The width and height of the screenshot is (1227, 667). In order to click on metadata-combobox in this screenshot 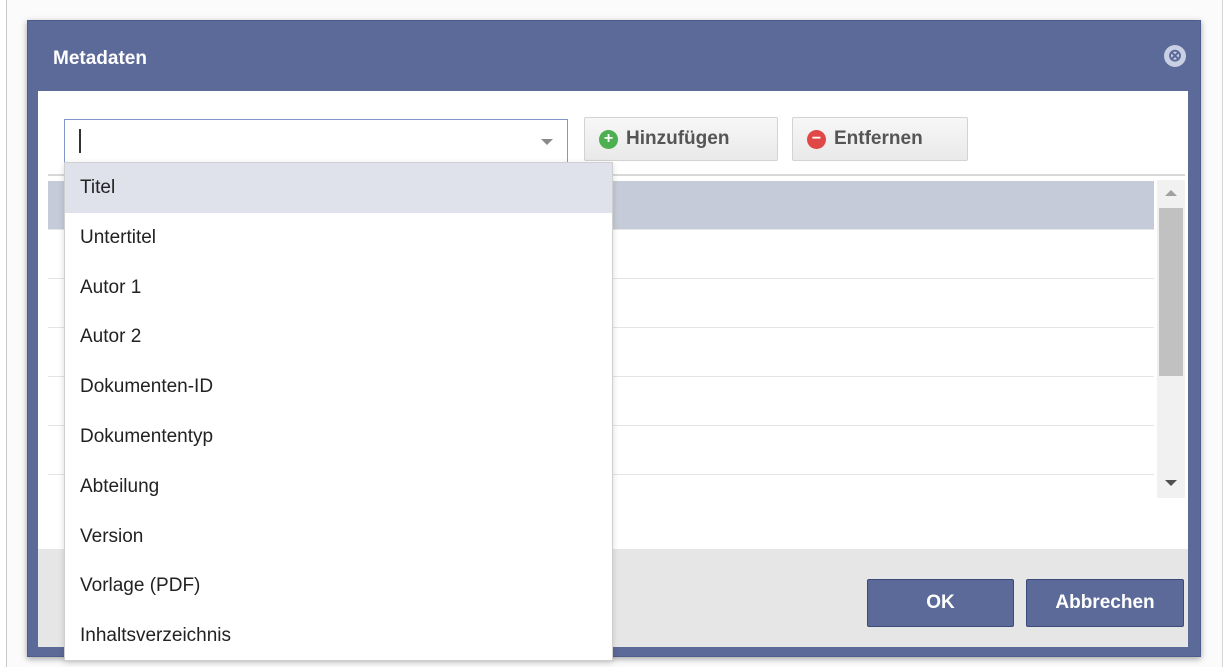, I will do `click(316, 141)`.